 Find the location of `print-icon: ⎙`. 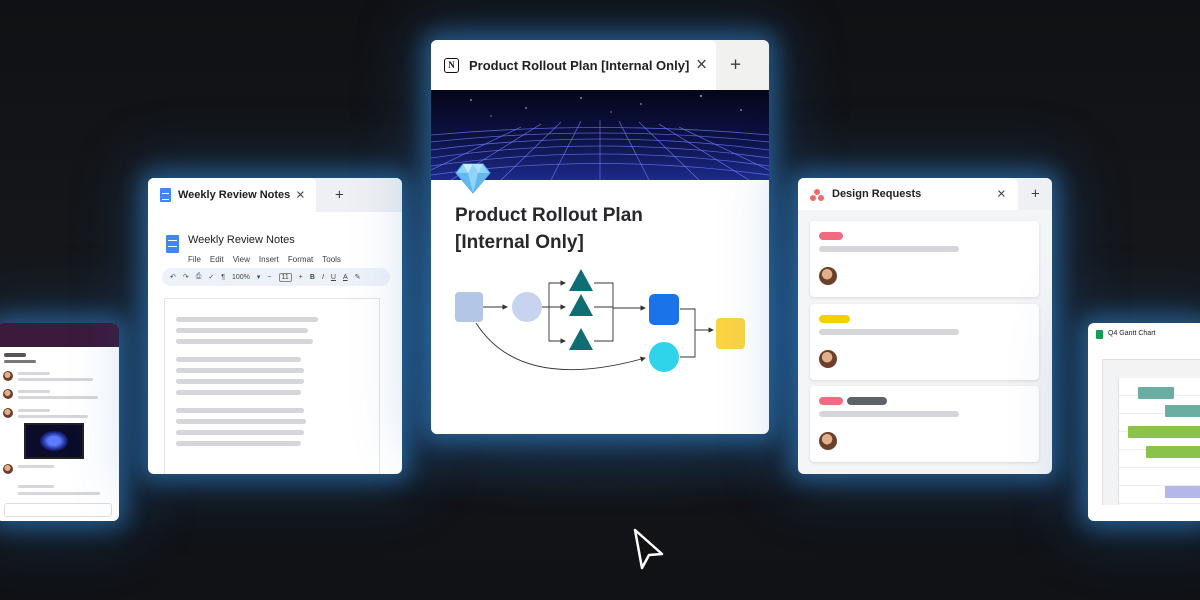

print-icon: ⎙ is located at coordinates (199, 277).